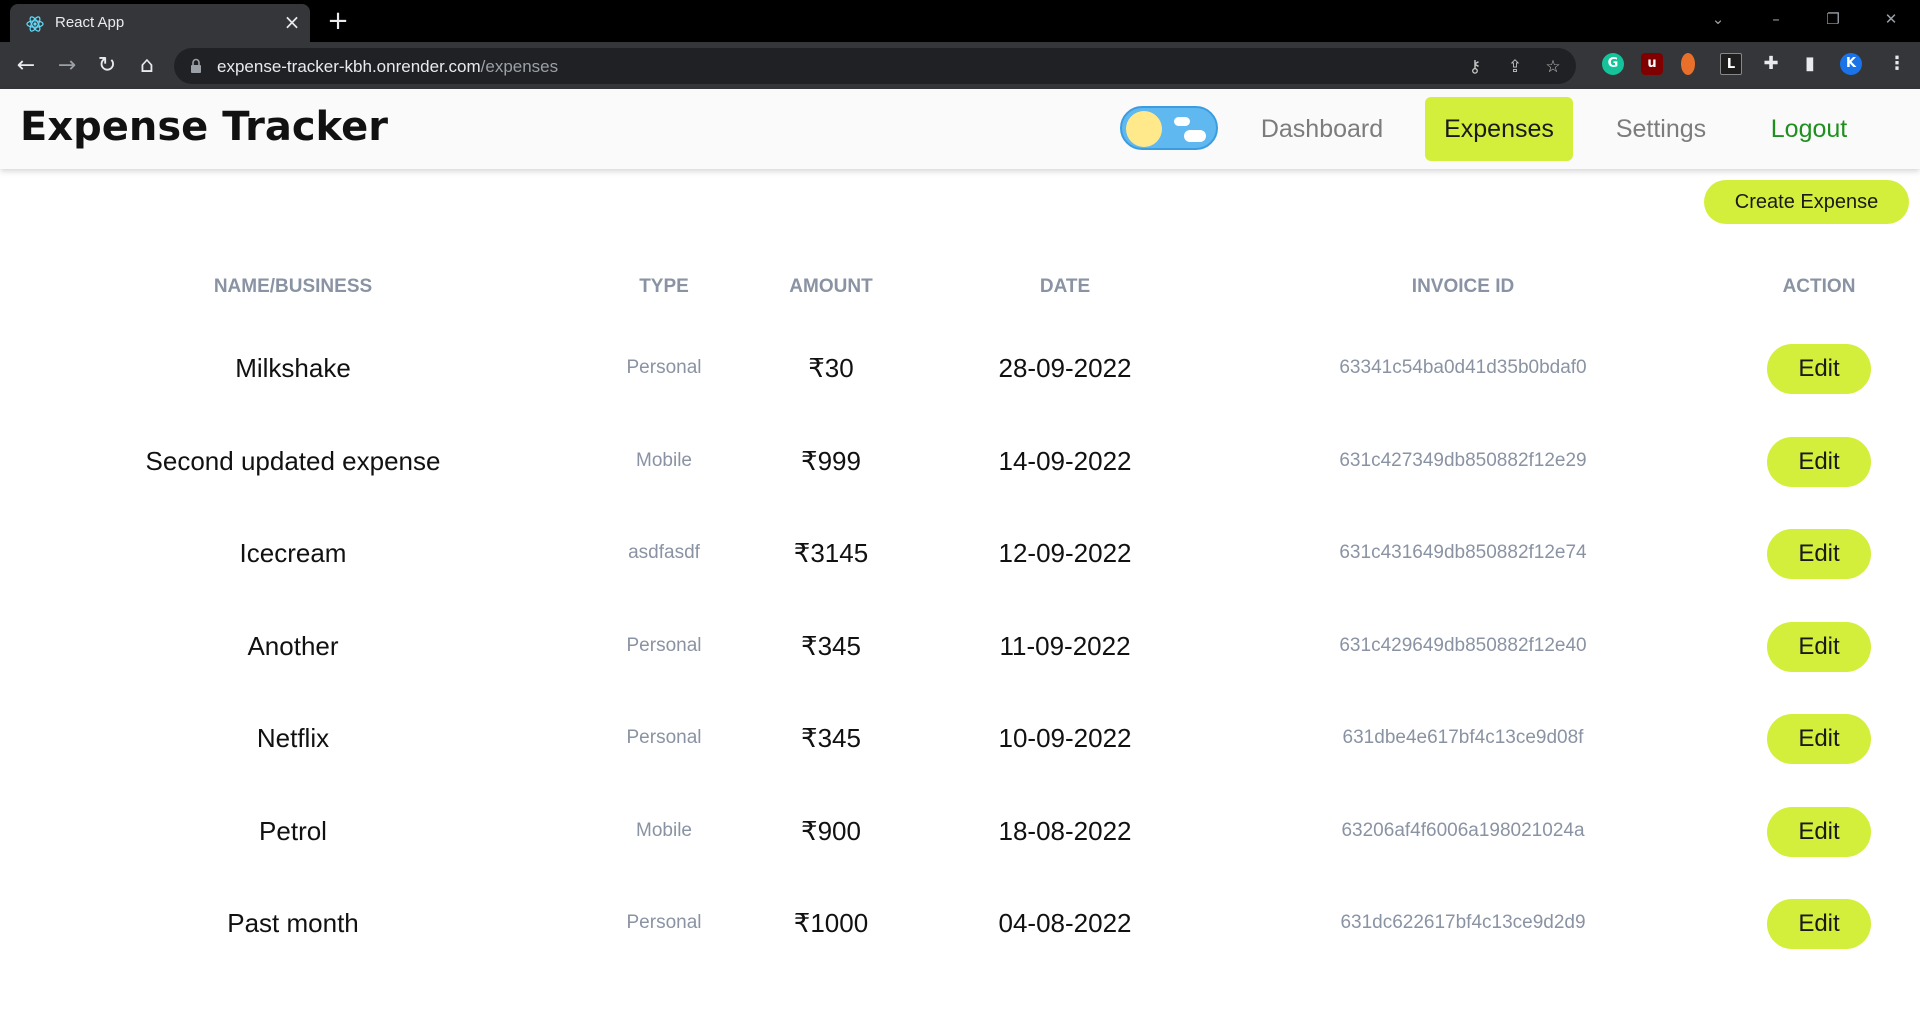  What do you see at coordinates (1613, 64) in the screenshot?
I see `grammarly-extension-icon: G` at bounding box center [1613, 64].